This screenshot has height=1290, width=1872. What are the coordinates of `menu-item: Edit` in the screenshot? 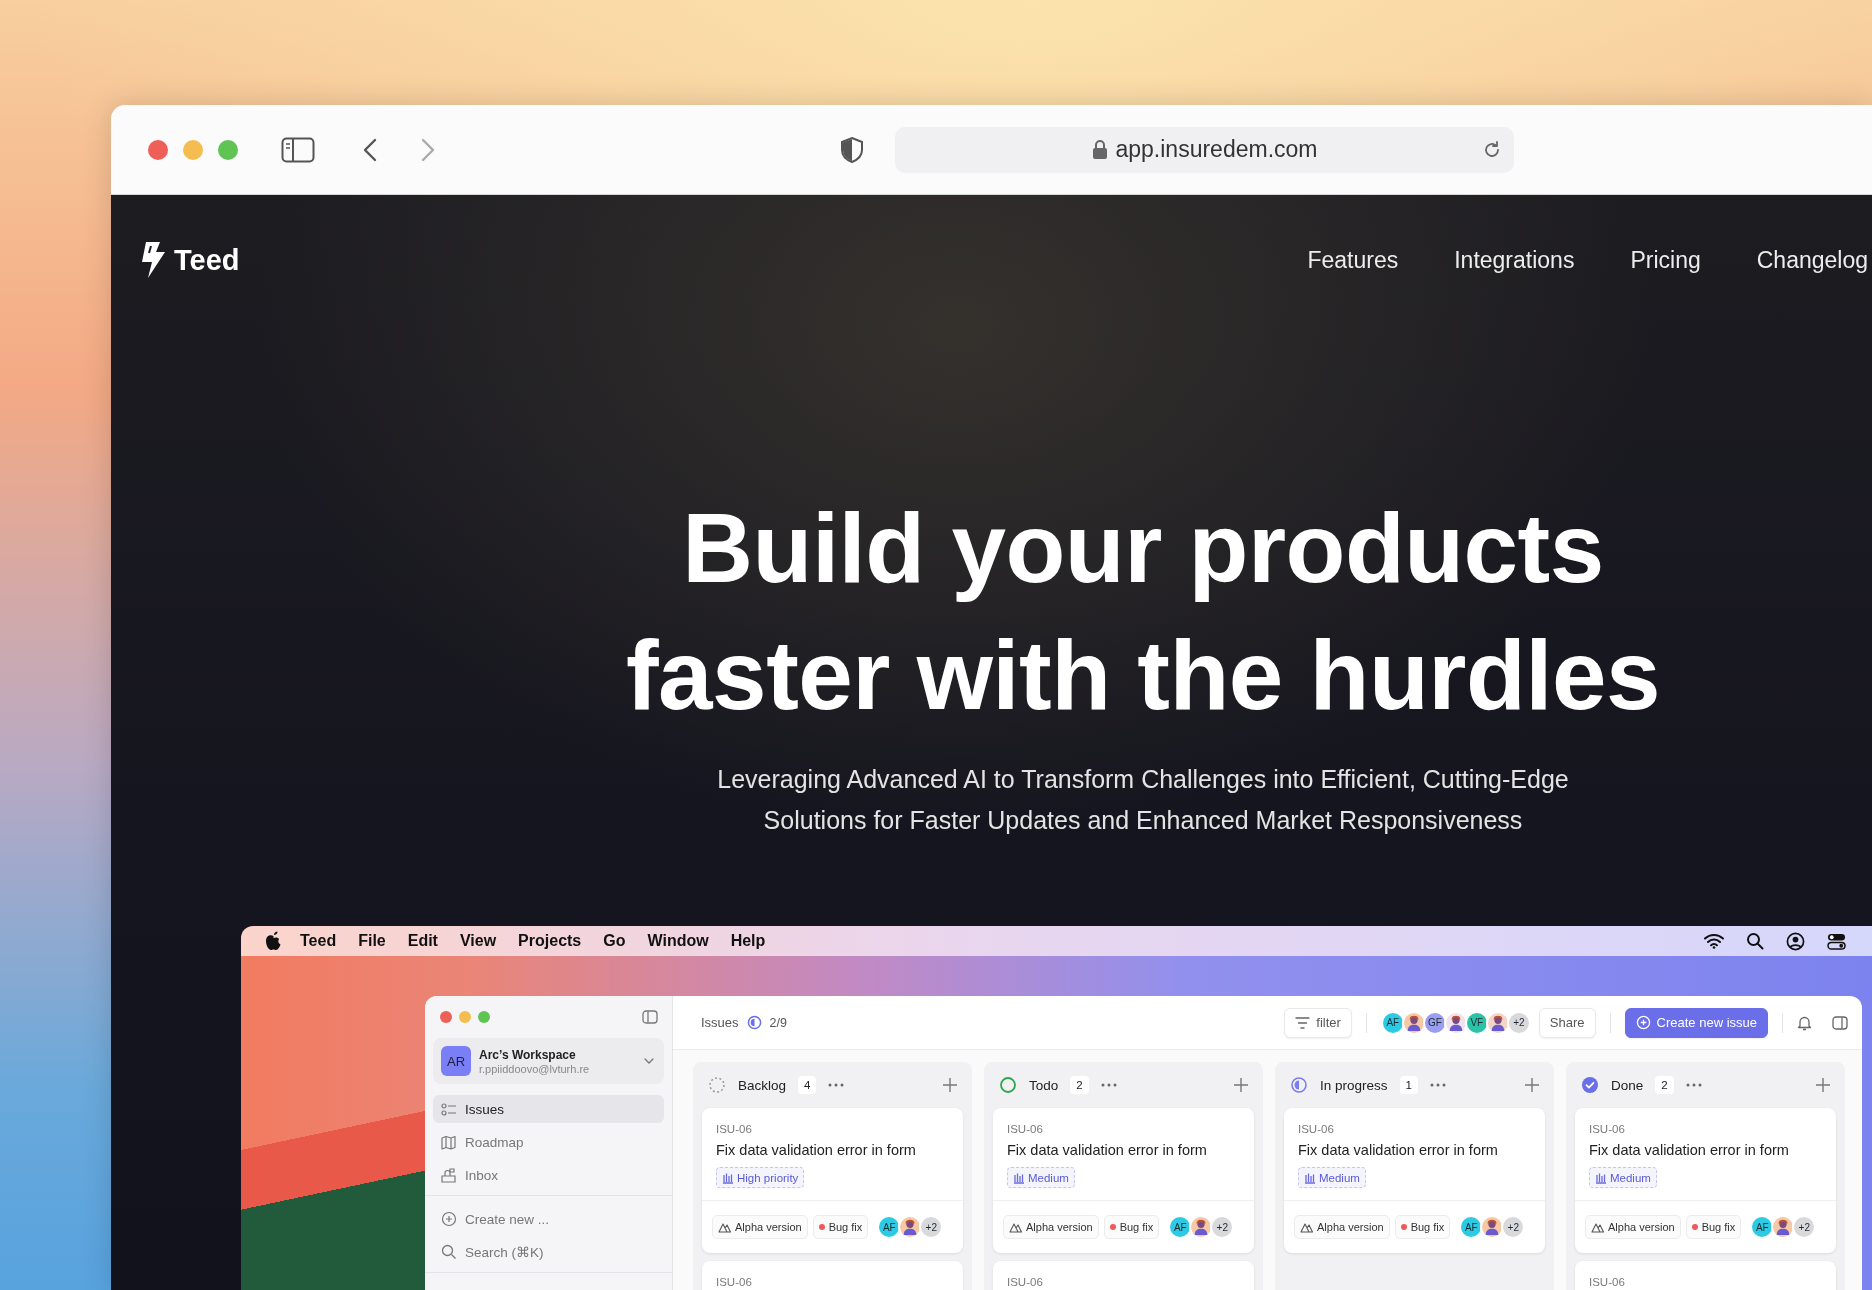 It's located at (422, 941).